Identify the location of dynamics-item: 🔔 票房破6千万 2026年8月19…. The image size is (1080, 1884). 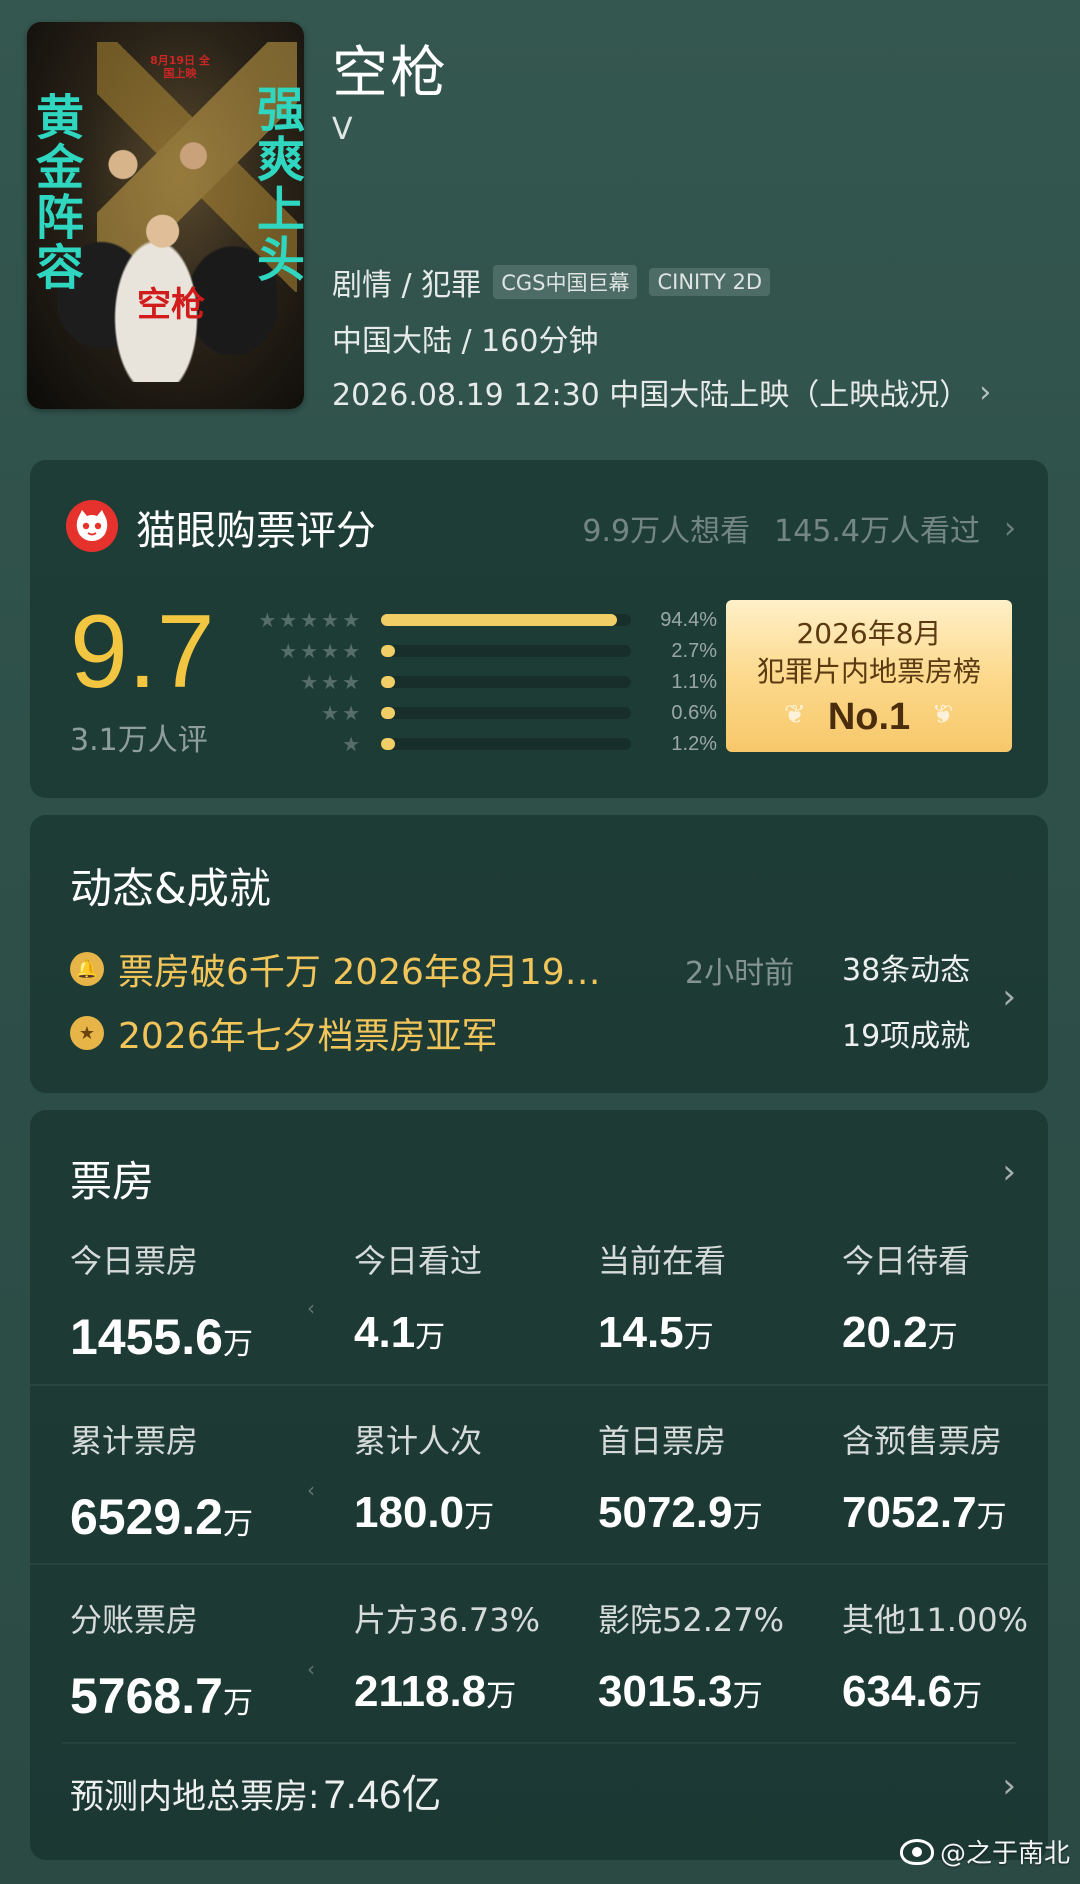
(335, 969).